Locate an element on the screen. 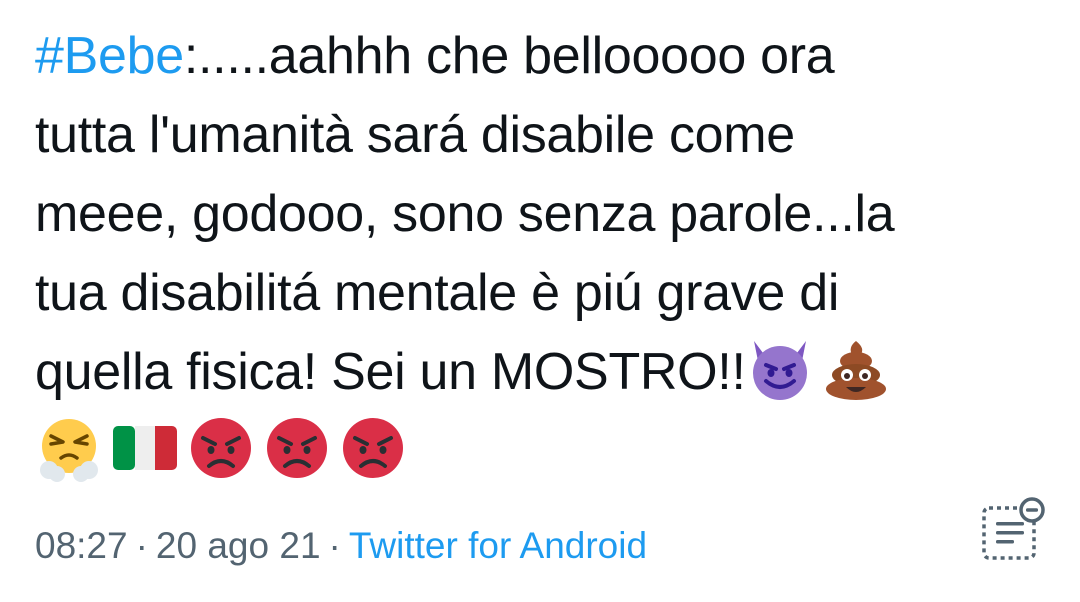 The image size is (1080, 602). tweet-line-1: #Bebe:.....aahhh che bellooooo ora is located at coordinates (545, 56).